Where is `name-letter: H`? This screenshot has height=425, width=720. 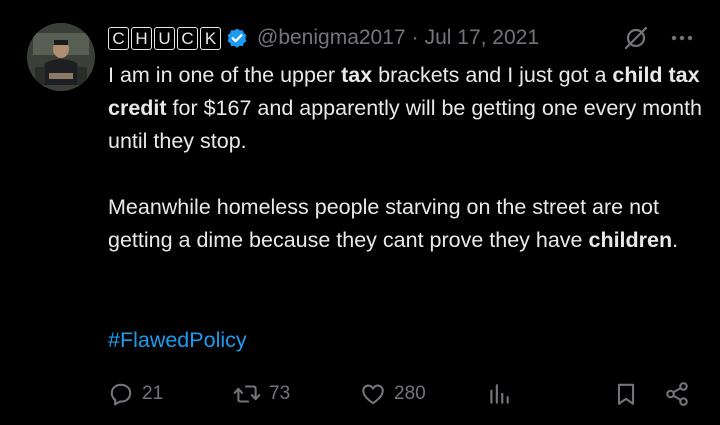 name-letter: H is located at coordinates (141, 38).